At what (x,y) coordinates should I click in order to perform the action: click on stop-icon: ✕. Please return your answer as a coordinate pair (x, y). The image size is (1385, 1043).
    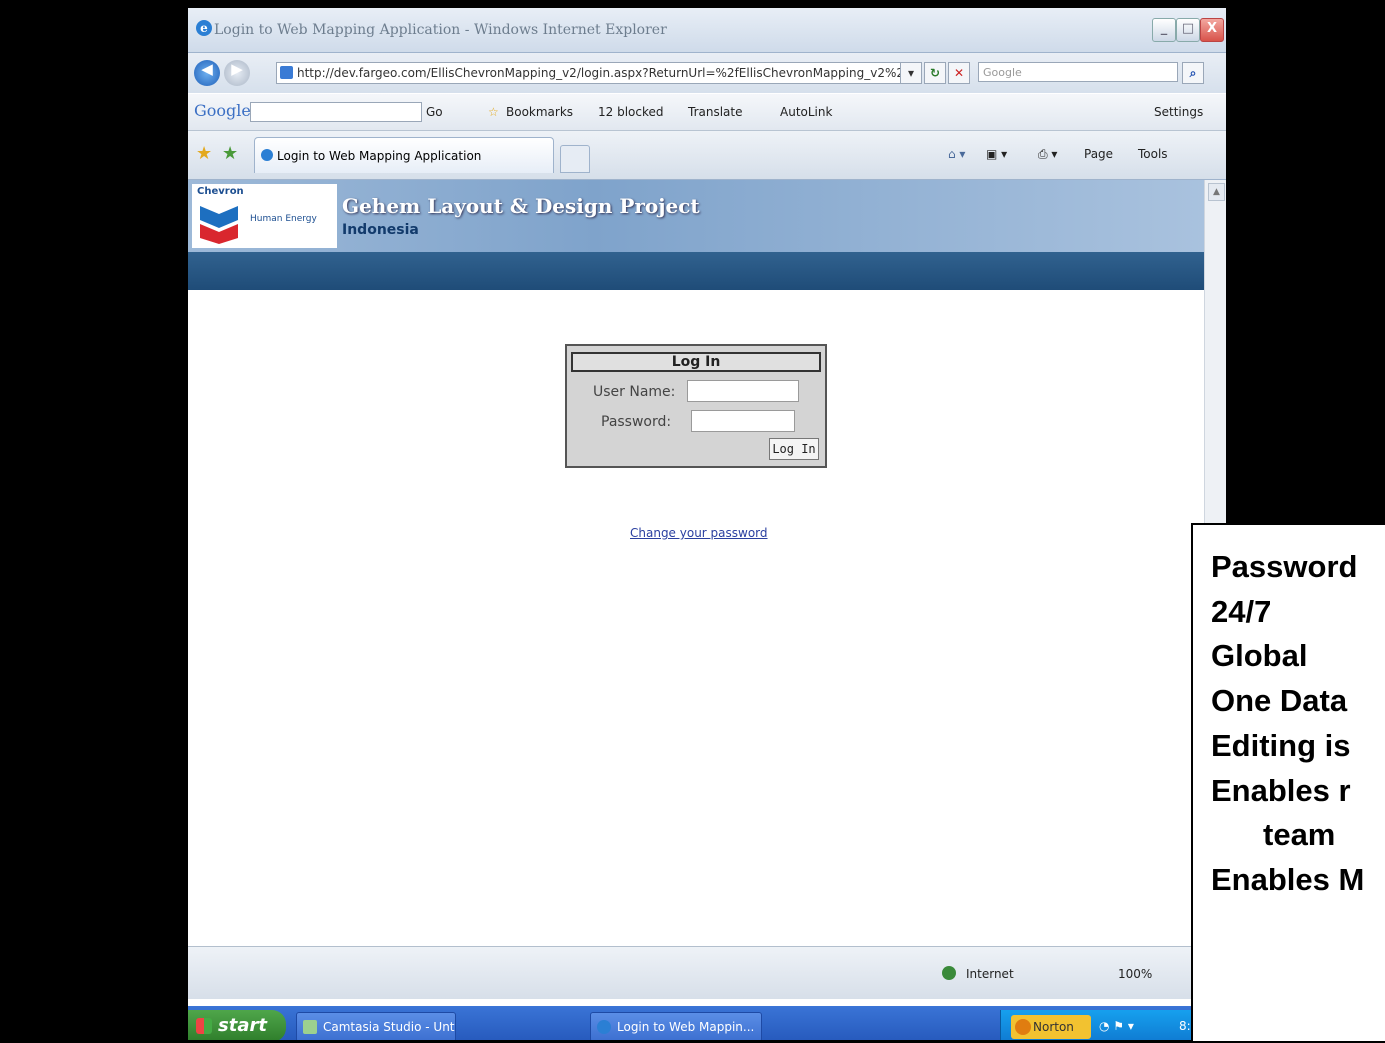
    Looking at the image, I should click on (959, 73).